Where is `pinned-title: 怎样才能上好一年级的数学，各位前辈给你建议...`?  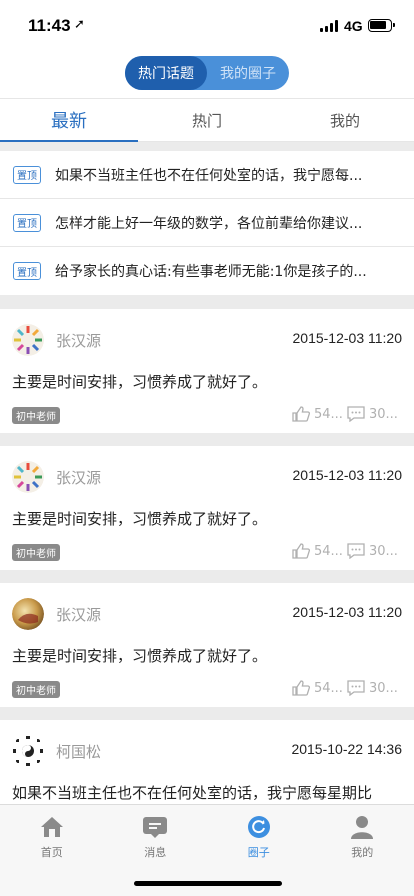 pinned-title: 怎样才能上好一年级的数学，各位前辈给你建议... is located at coordinates (209, 223).